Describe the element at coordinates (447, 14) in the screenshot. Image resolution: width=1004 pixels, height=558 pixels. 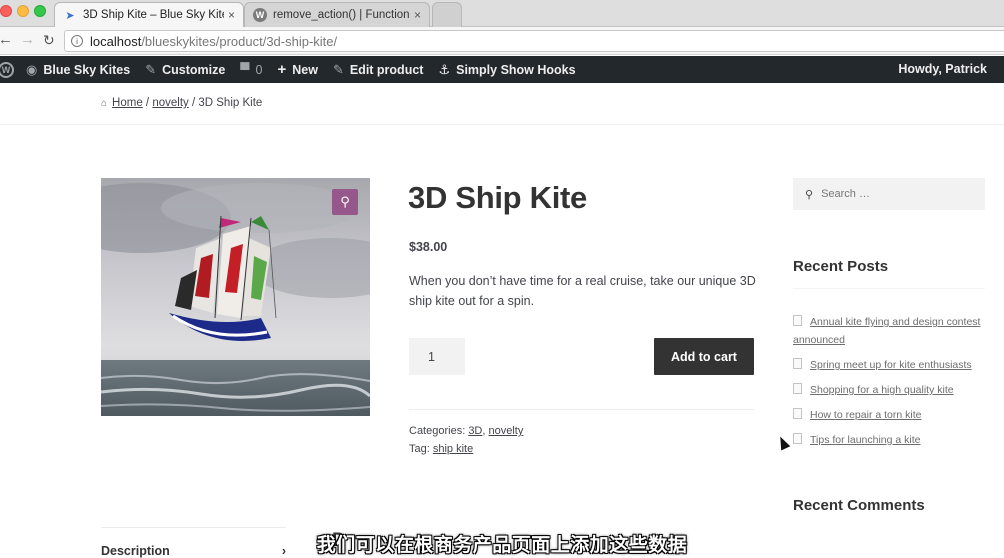
I see `new-tab-button` at that location.